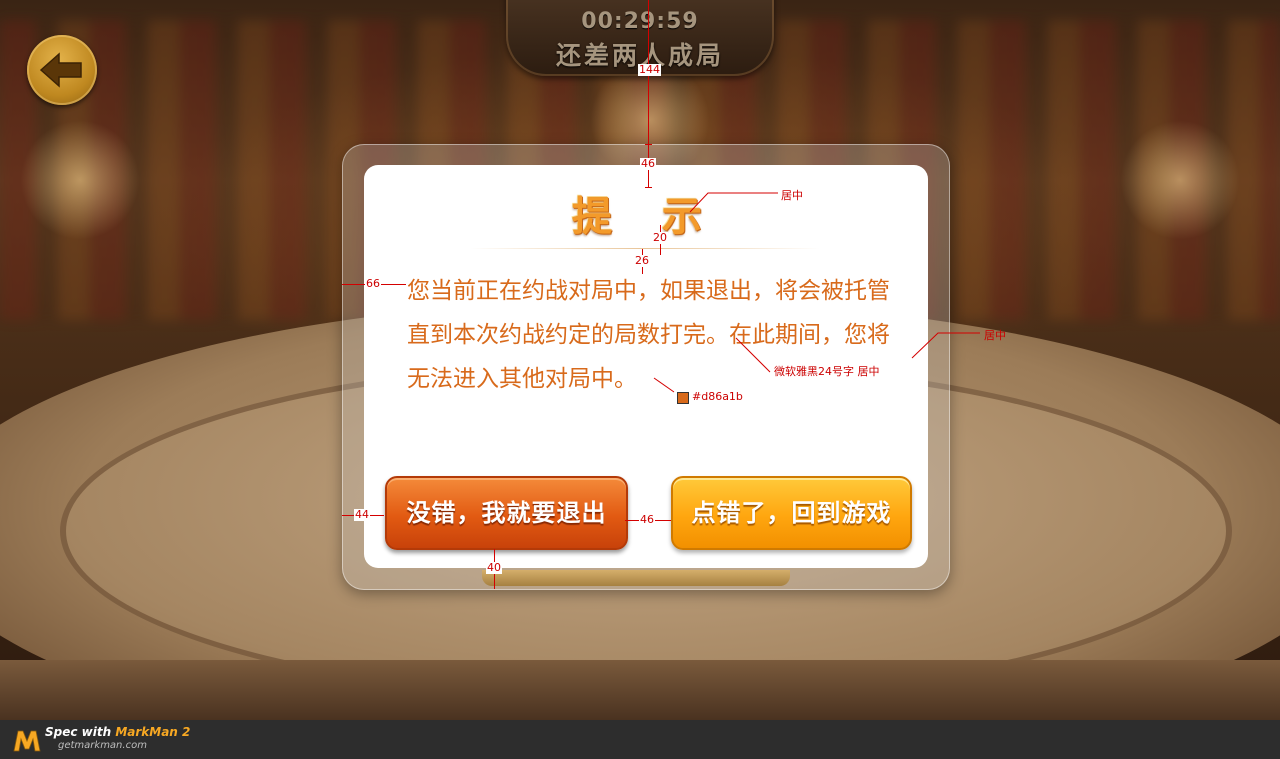  I want to click on markman-logo-icon, so click(27, 741).